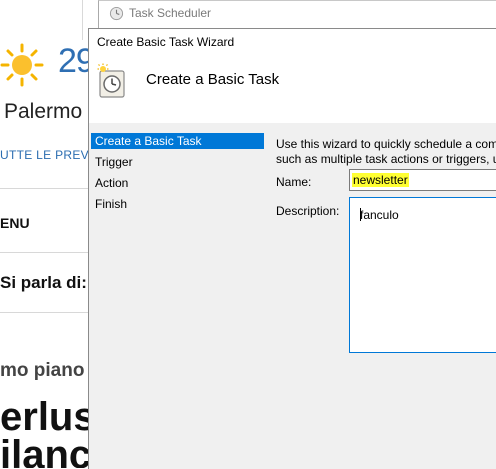  Describe the element at coordinates (43, 282) in the screenshot. I see `topics-label: Si parla di:` at that location.